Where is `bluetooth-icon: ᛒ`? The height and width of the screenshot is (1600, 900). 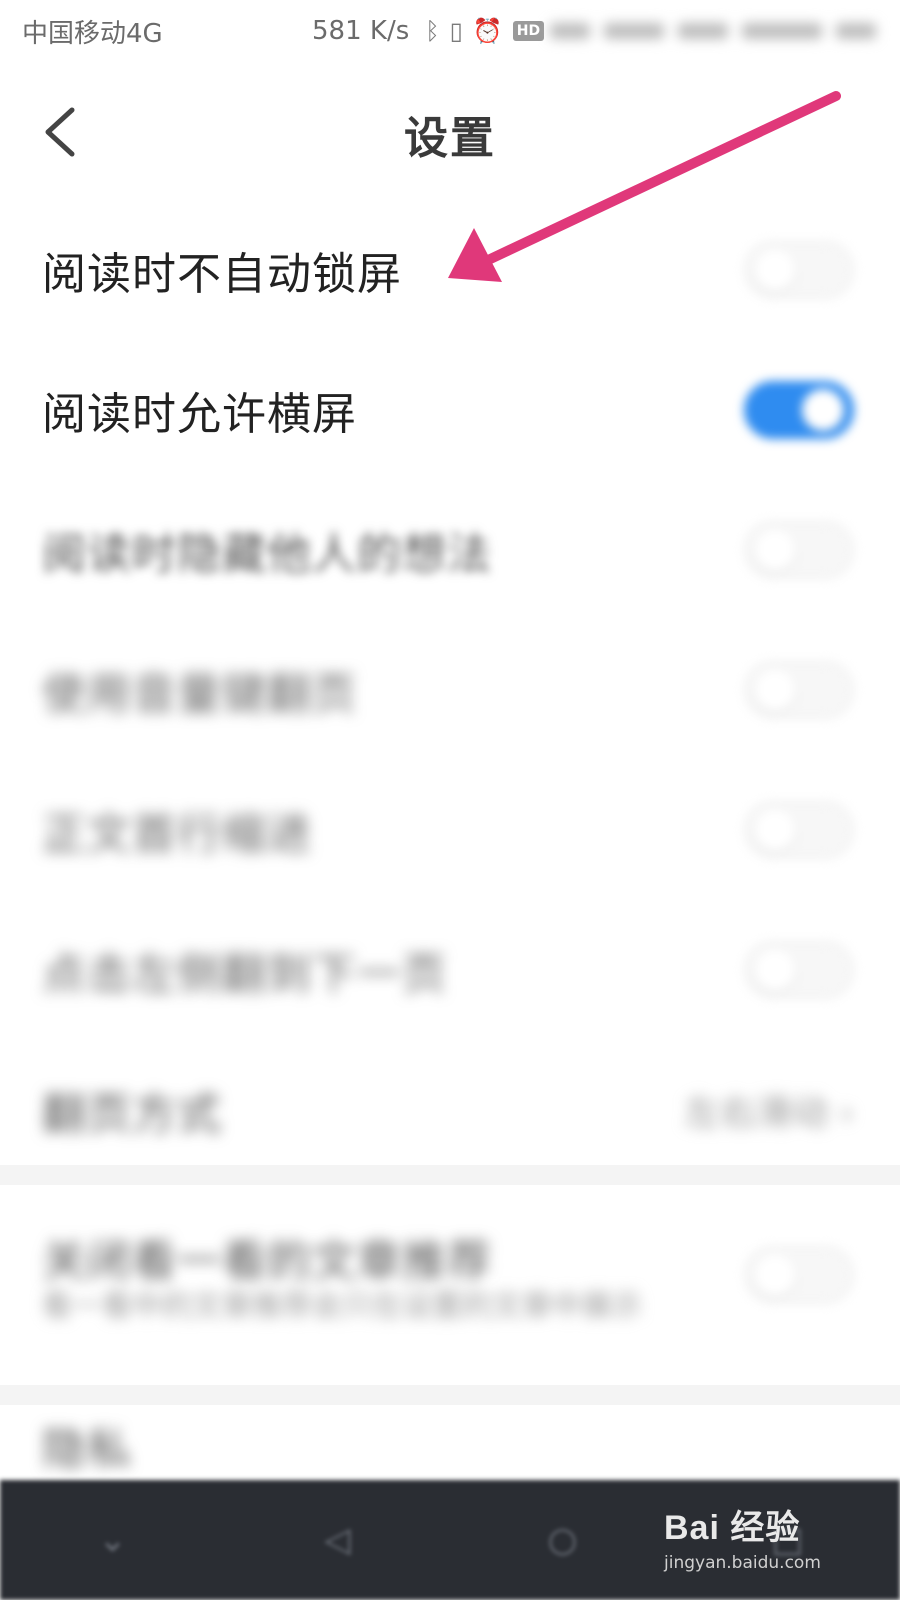
bluetooth-icon: ᛒ is located at coordinates (432, 31).